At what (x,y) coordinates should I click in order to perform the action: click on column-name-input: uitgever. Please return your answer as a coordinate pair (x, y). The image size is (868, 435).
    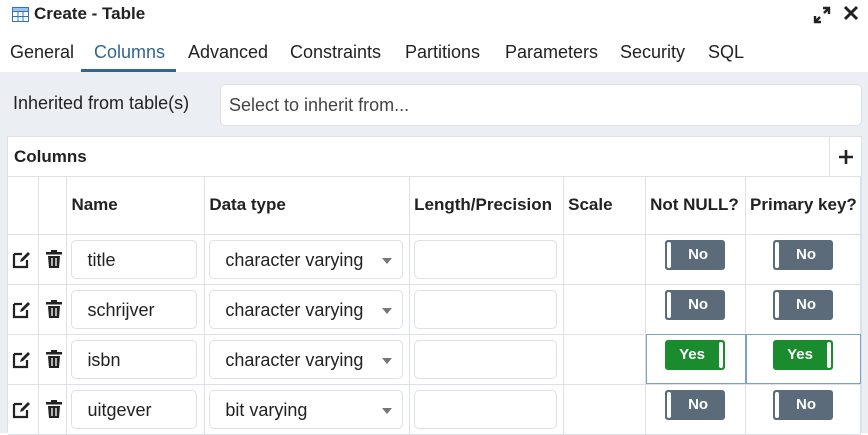
    Looking at the image, I should click on (134, 409).